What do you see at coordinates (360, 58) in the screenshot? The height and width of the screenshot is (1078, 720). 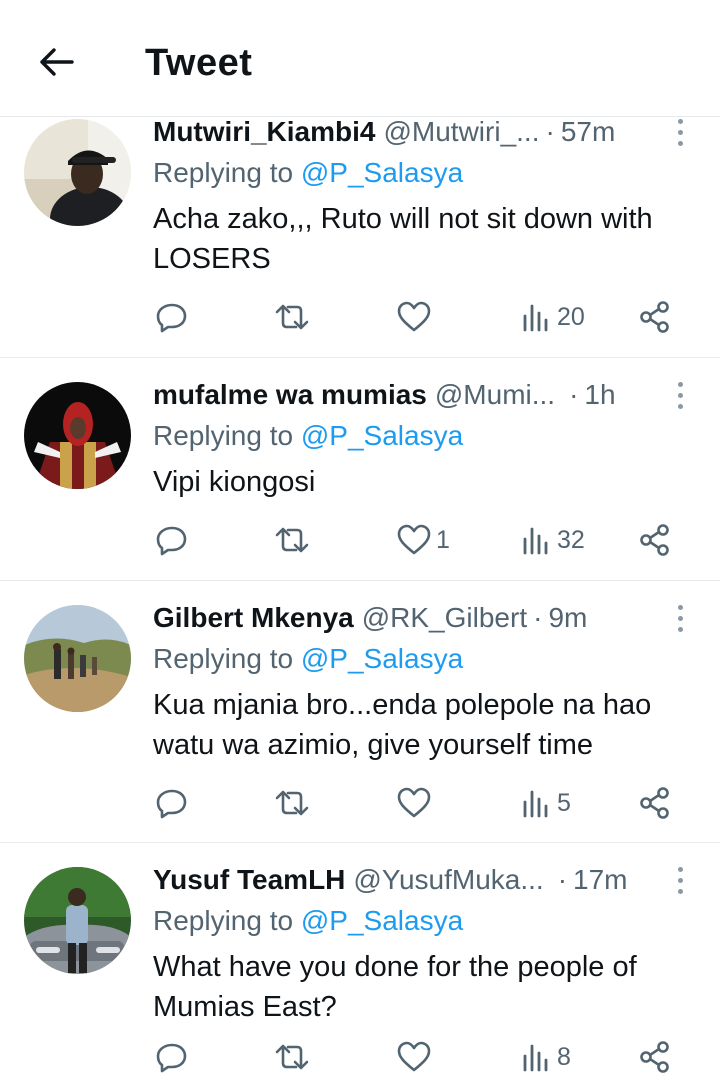 I see `top-bar: Tweet` at bounding box center [360, 58].